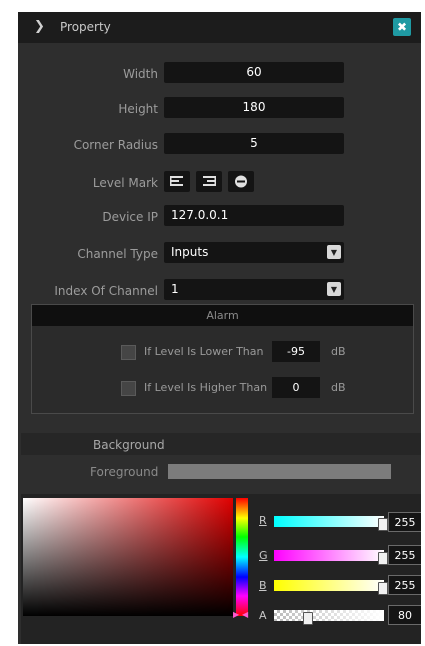 The height and width of the screenshot is (646, 425). I want to click on green-channel-slider, so click(329, 555).